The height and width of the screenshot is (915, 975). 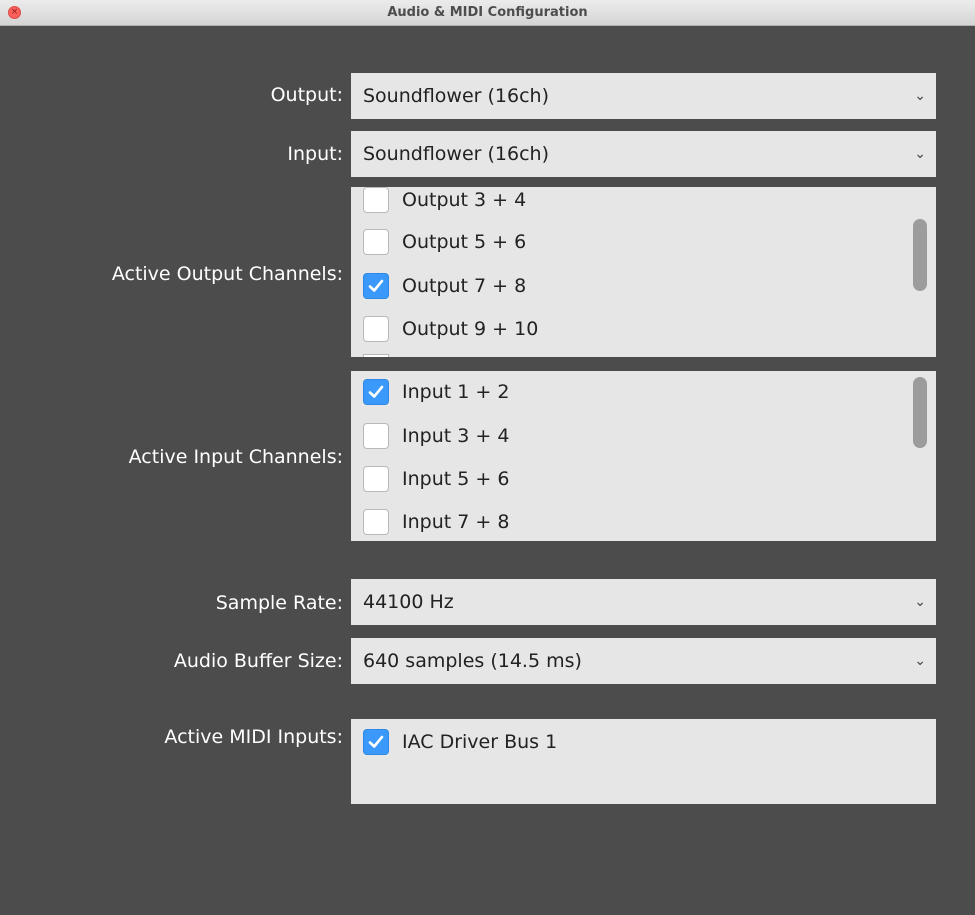 I want to click on input-channel-item: Input 5 + 6, so click(x=436, y=479).